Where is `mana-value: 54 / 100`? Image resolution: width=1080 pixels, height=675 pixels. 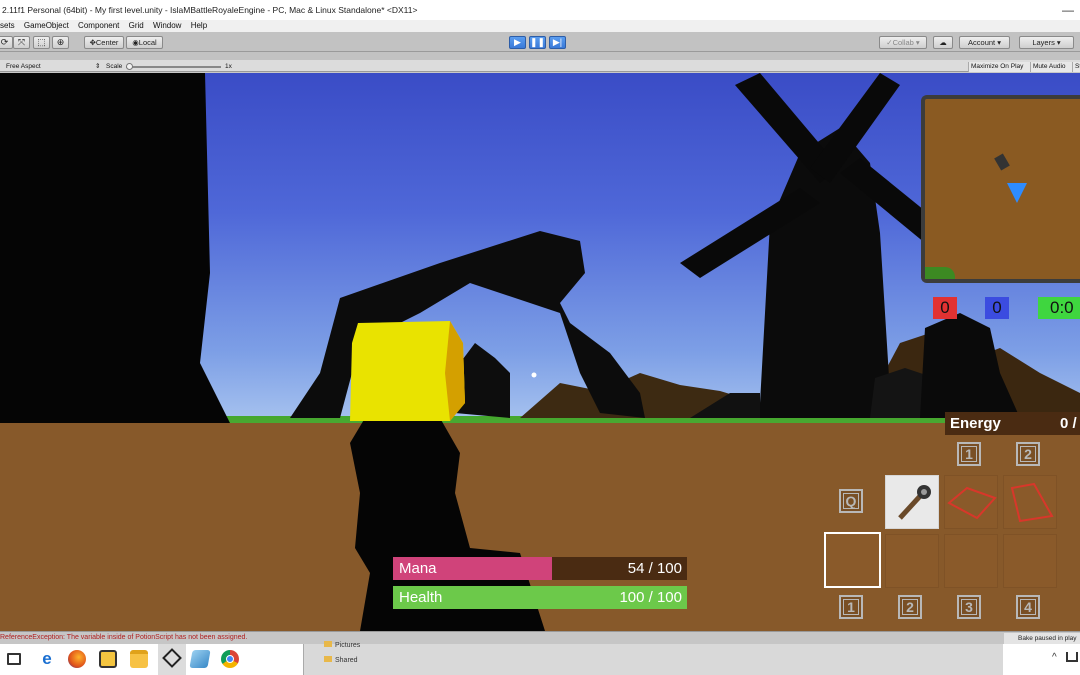 mana-value: 54 / 100 is located at coordinates (654, 568).